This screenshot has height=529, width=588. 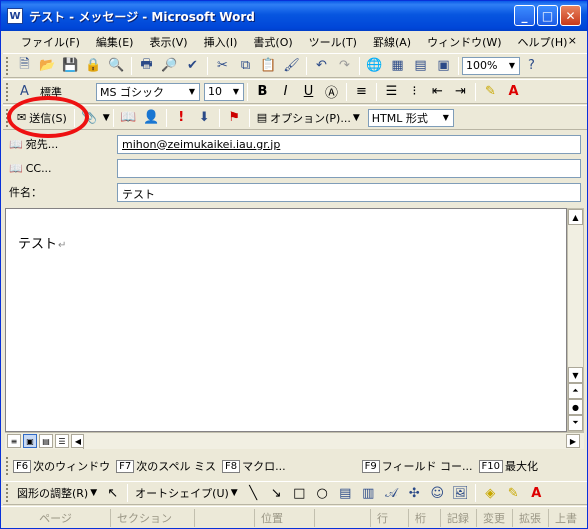 What do you see at coordinates (575, 407) in the screenshot?
I see `browse-object-icon: ●` at bounding box center [575, 407].